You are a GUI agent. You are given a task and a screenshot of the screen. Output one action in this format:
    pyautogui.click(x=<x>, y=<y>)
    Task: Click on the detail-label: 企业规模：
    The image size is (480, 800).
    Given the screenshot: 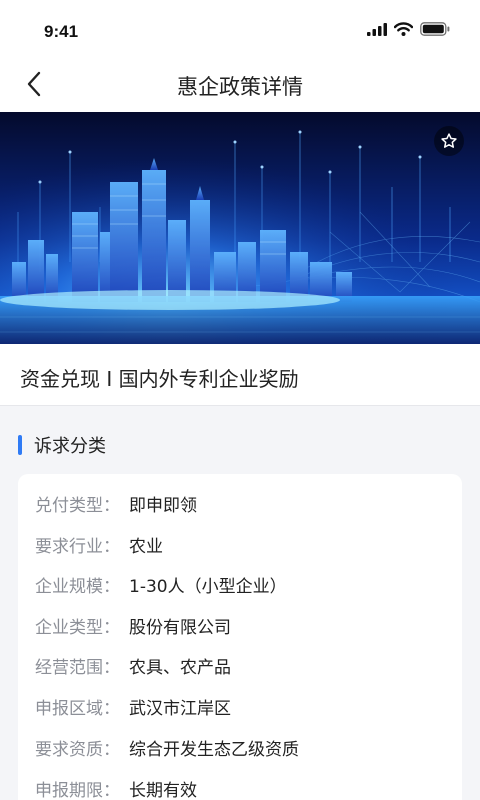 What is the action you would take?
    pyautogui.click(x=77, y=586)
    